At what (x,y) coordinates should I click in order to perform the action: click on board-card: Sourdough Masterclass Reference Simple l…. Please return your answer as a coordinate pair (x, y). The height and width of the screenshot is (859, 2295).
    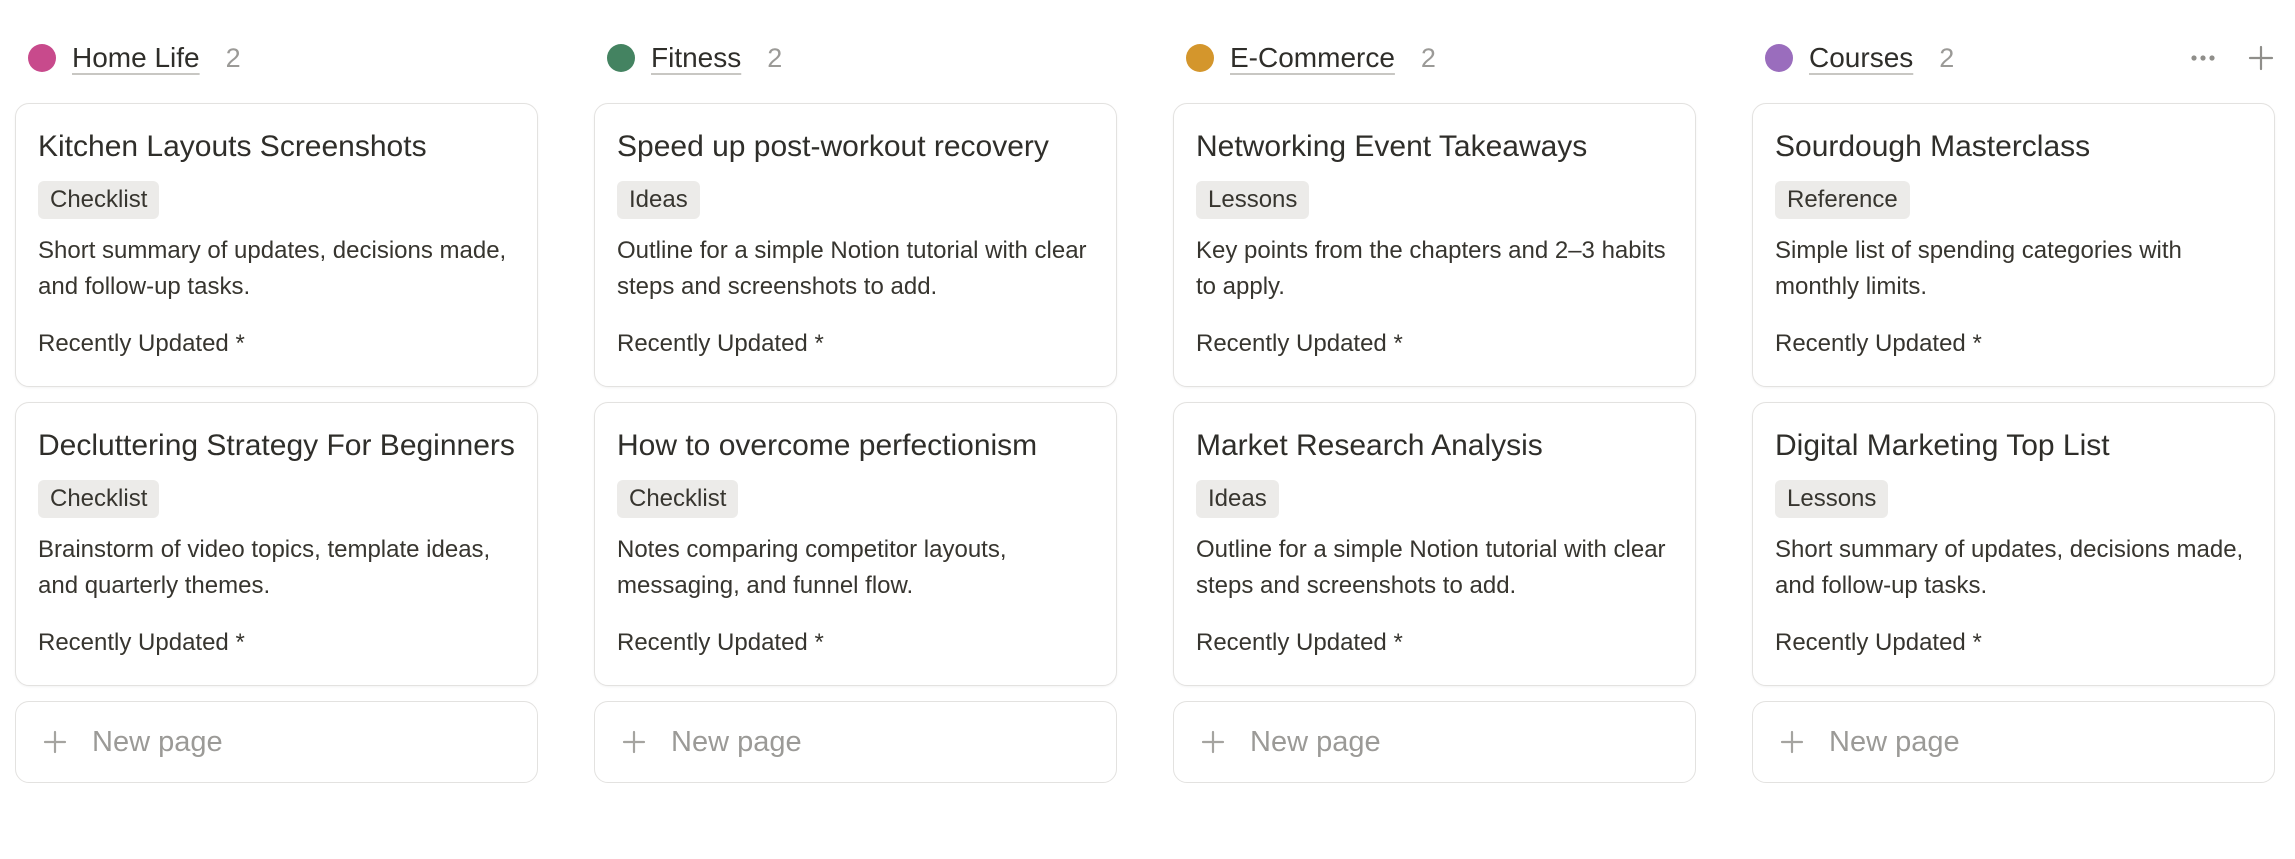
    Looking at the image, I should click on (2013, 245).